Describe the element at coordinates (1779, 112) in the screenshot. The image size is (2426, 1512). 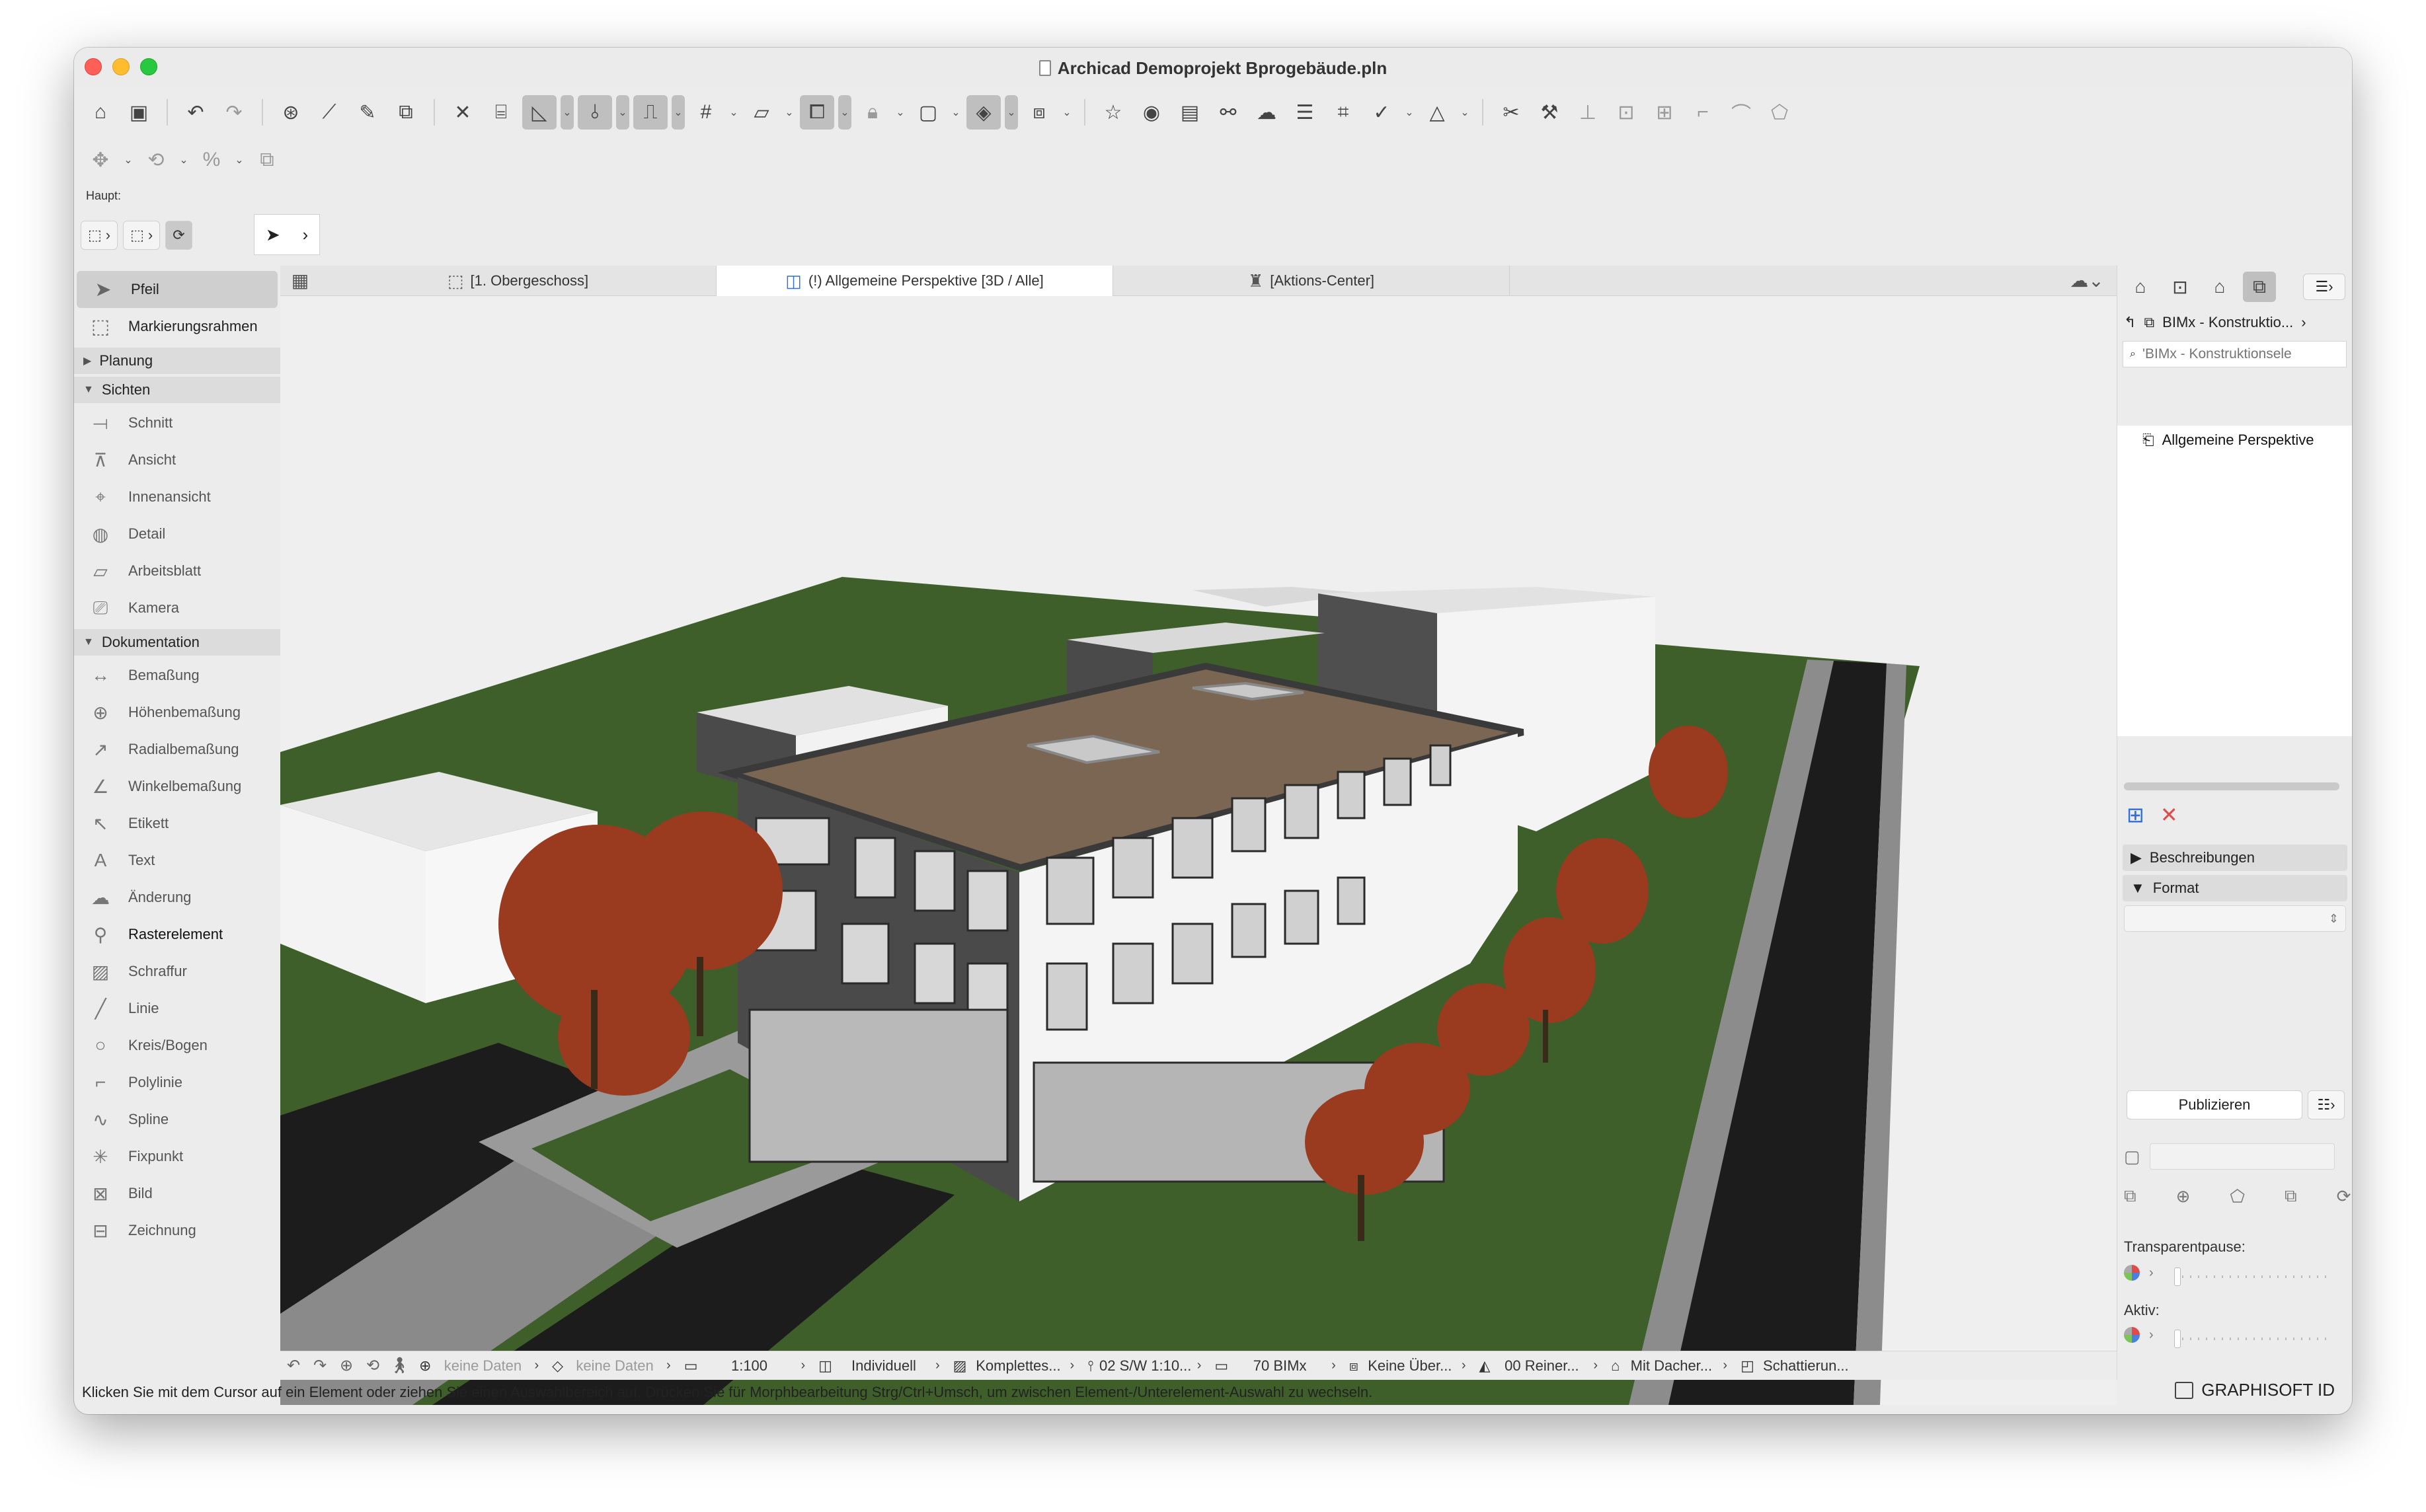
I see `elevate-icon: ⬠` at that location.